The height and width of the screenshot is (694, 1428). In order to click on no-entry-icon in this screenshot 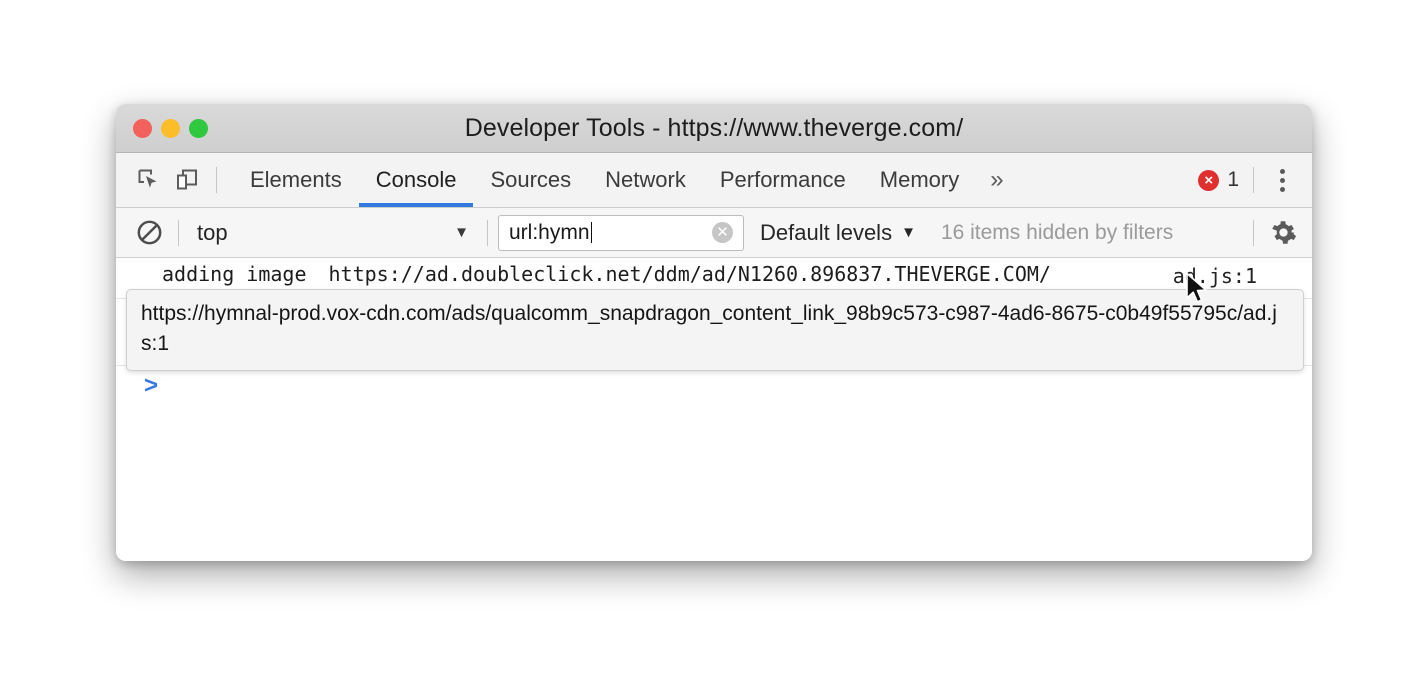, I will do `click(149, 233)`.